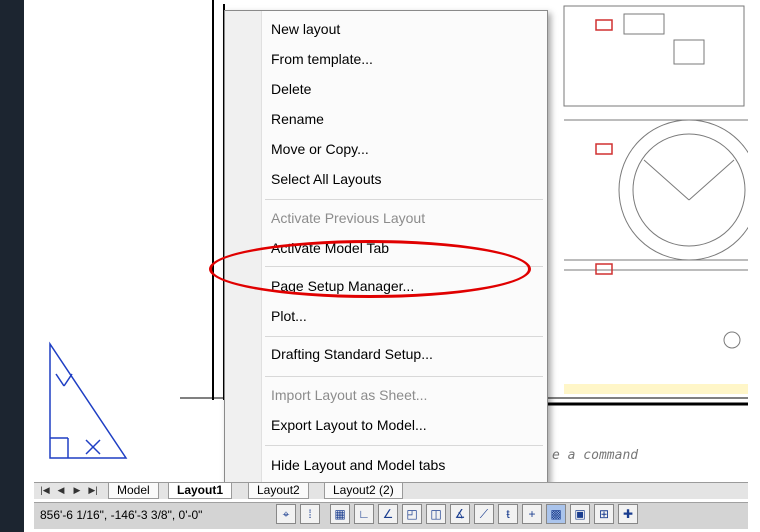  What do you see at coordinates (412, 514) in the screenshot?
I see `object-snap-icon: ◰` at bounding box center [412, 514].